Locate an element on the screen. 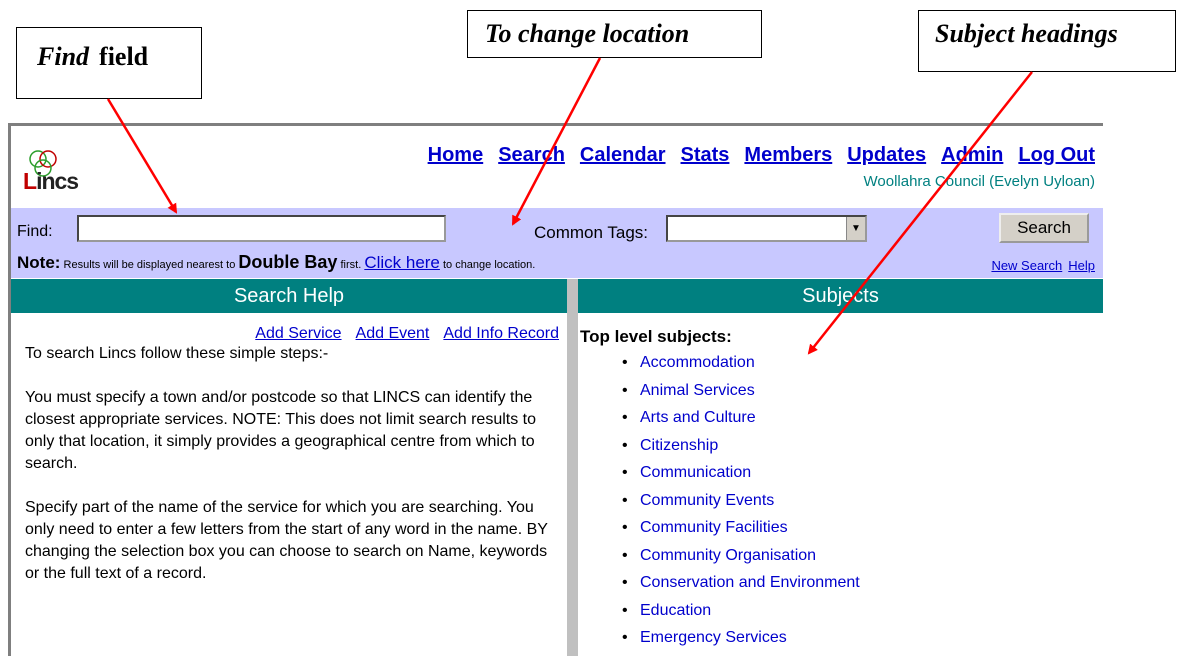  subject-link: Community Organisation is located at coordinates (862, 556).